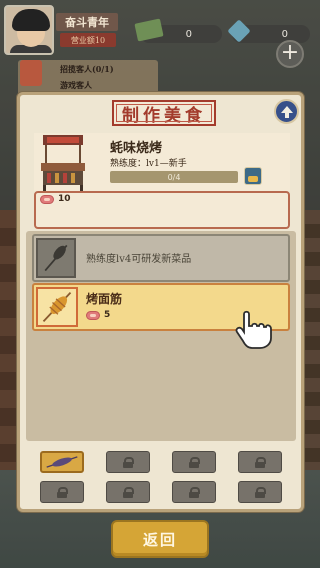 This screenshot has width=320, height=568. I want to click on arrow-up-icon, so click(286, 111).